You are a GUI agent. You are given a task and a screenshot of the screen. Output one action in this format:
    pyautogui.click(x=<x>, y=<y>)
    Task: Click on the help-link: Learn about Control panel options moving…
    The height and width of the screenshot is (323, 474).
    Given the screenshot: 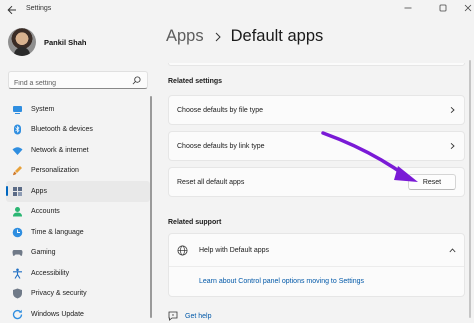 What is the action you would take?
    pyautogui.click(x=281, y=281)
    